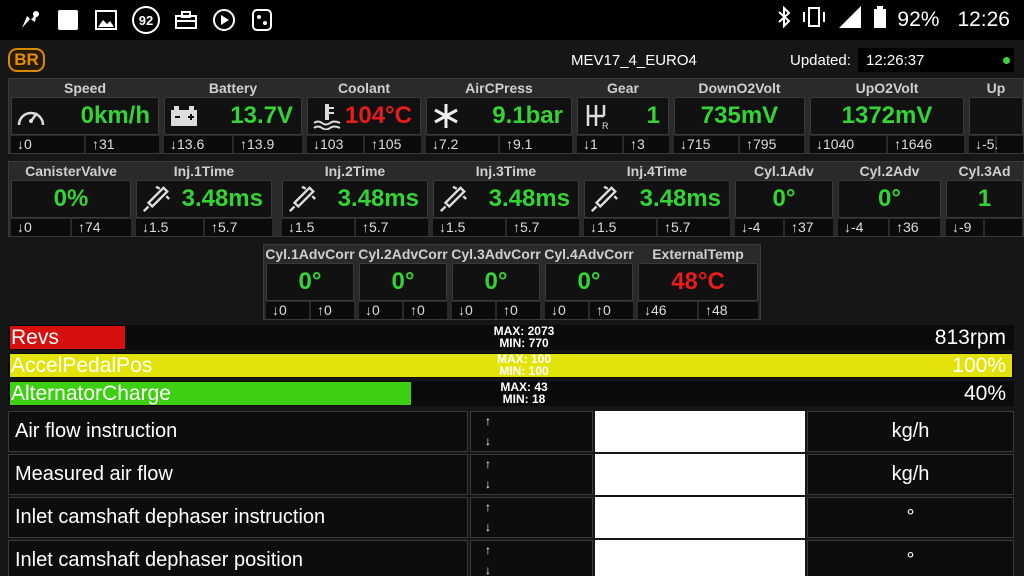 This screenshot has width=1024, height=576. Describe the element at coordinates (597, 116) in the screenshot. I see `gear-shift-icon: R` at that location.